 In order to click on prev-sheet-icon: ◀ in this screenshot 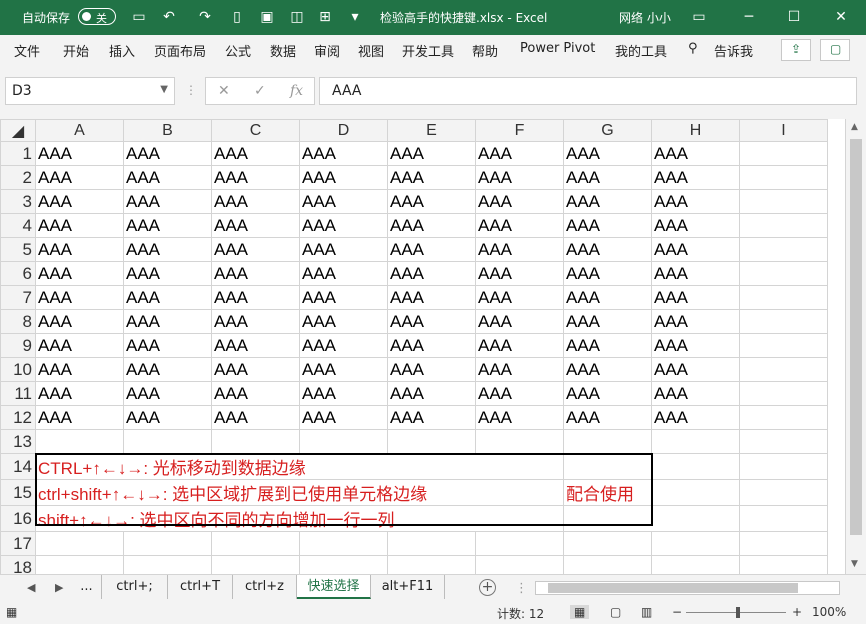, I will do `click(31, 587)`.